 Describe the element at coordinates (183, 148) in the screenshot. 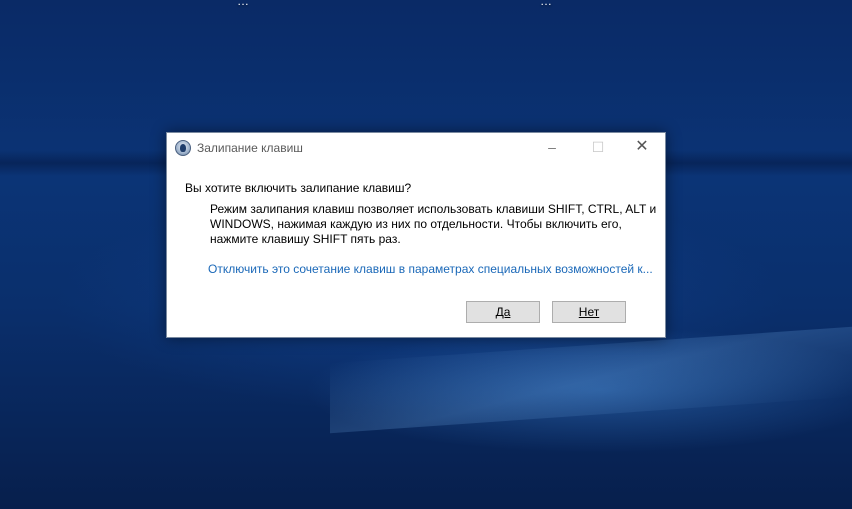

I see `accessibility-icon` at that location.